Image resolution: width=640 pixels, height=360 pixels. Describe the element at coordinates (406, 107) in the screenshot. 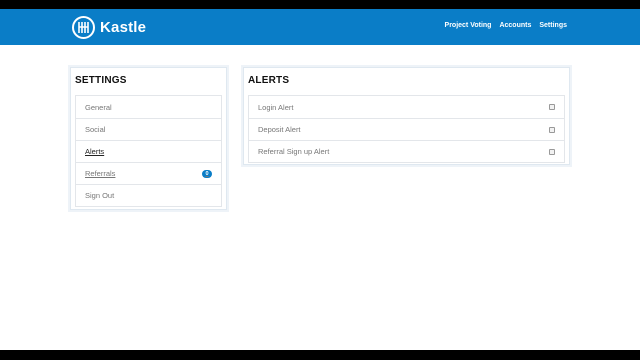

I see `alert-row-login: Login Alert` at that location.